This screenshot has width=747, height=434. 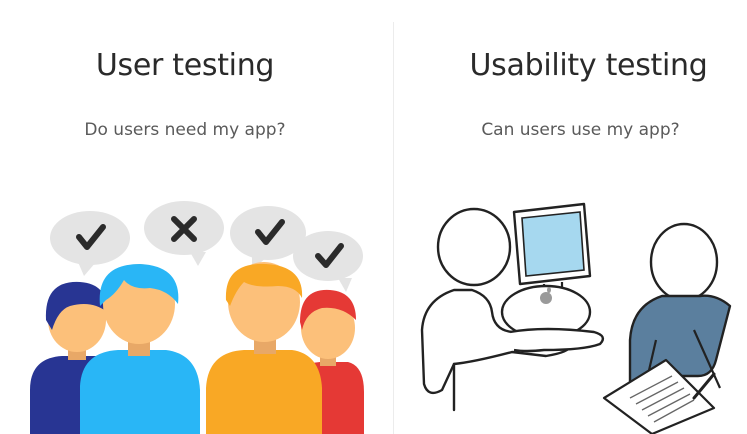 I want to click on person-orange, so click(x=264, y=348).